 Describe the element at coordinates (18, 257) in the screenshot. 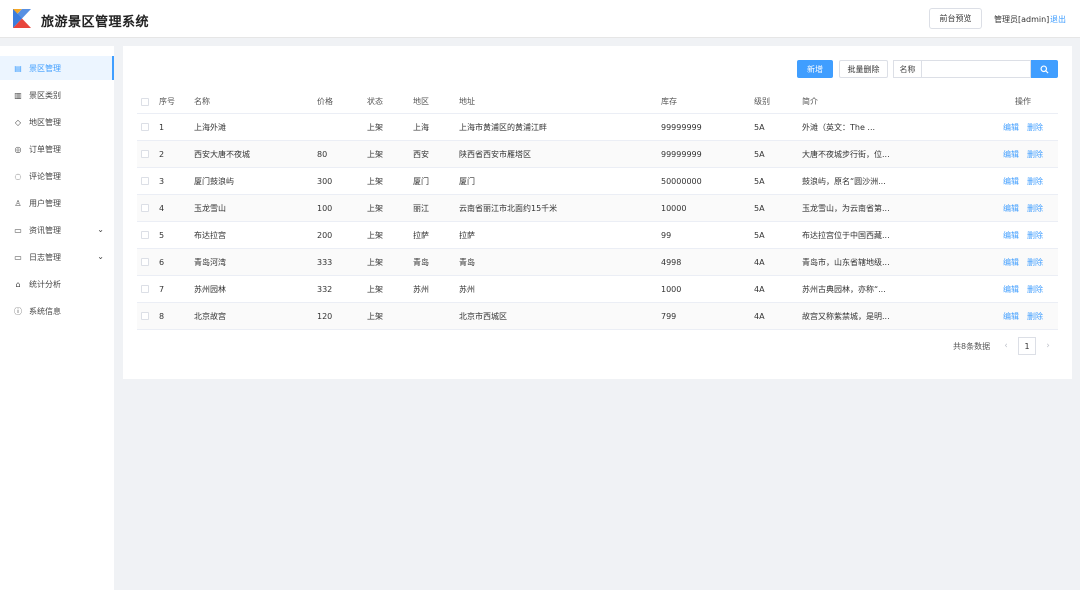

I see `folder-icon: ▭` at that location.